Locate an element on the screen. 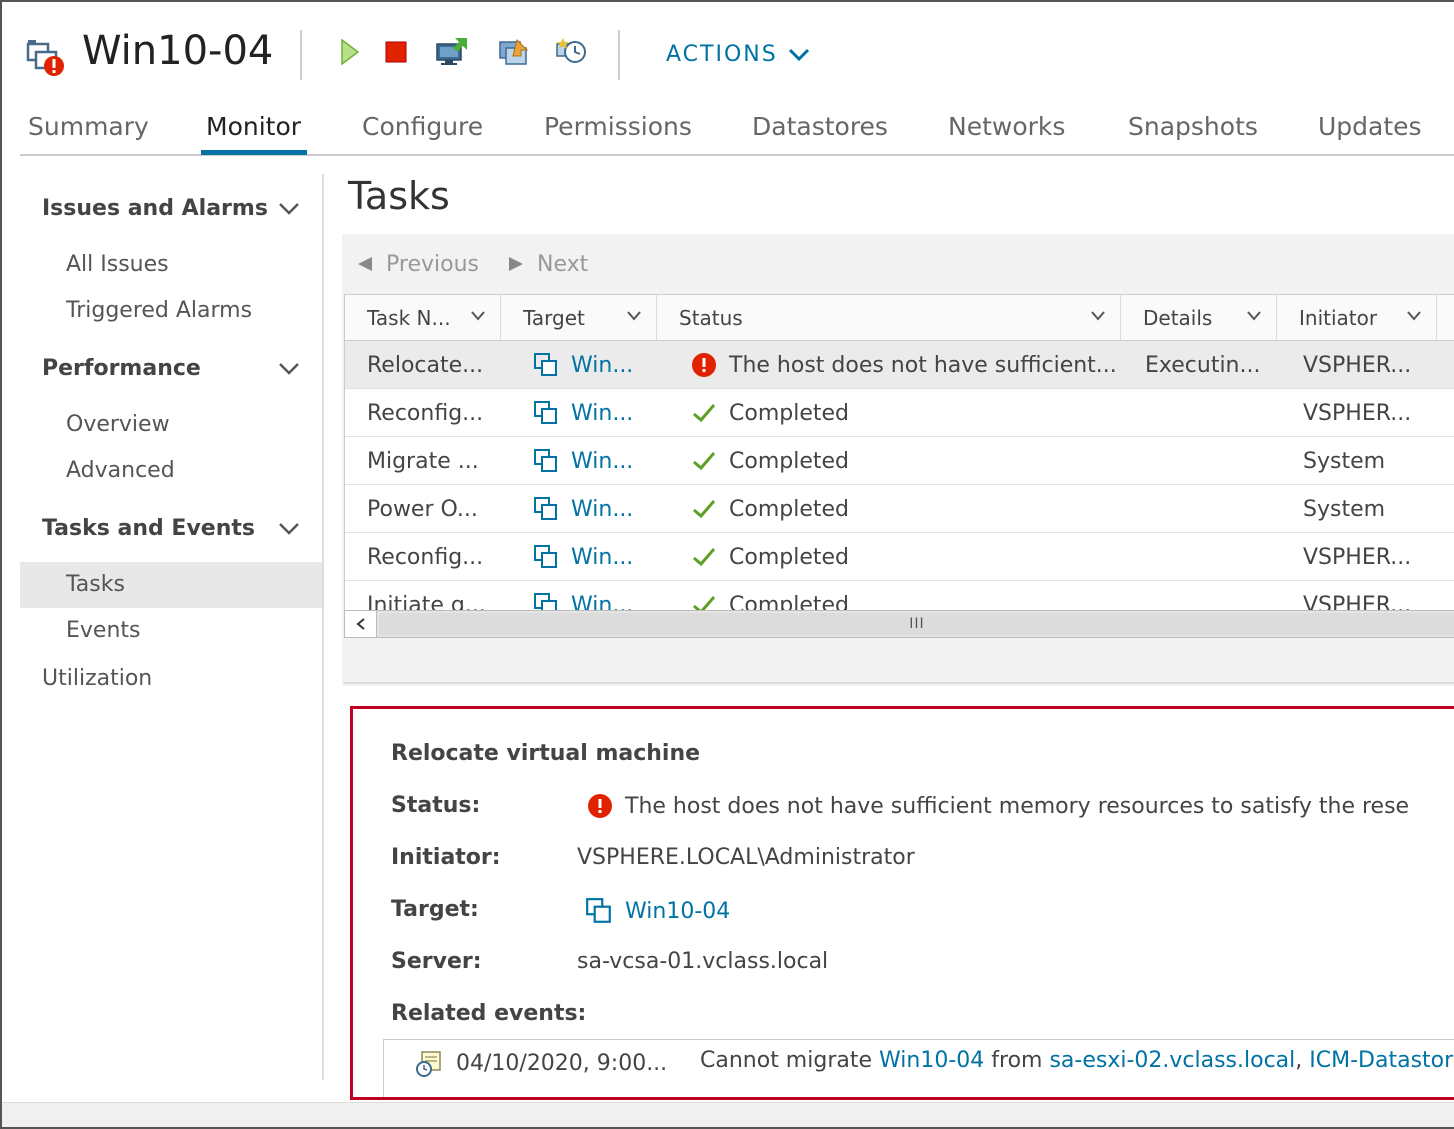 The height and width of the screenshot is (1129, 1454). horizontal-scrollbar: III is located at coordinates (899, 624).